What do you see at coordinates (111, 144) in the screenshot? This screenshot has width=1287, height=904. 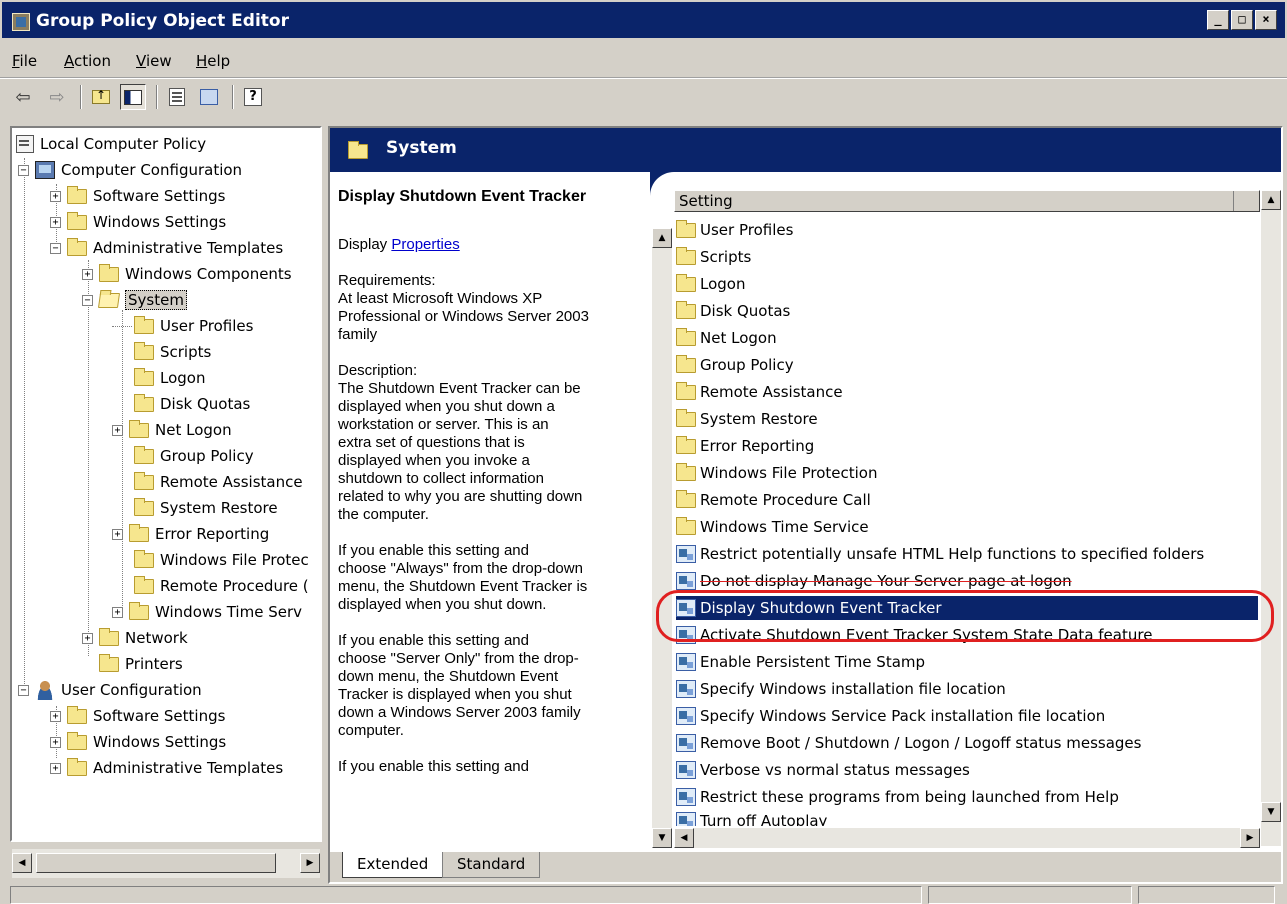 I see `tree-local-computer-policy: Local Computer Policy` at bounding box center [111, 144].